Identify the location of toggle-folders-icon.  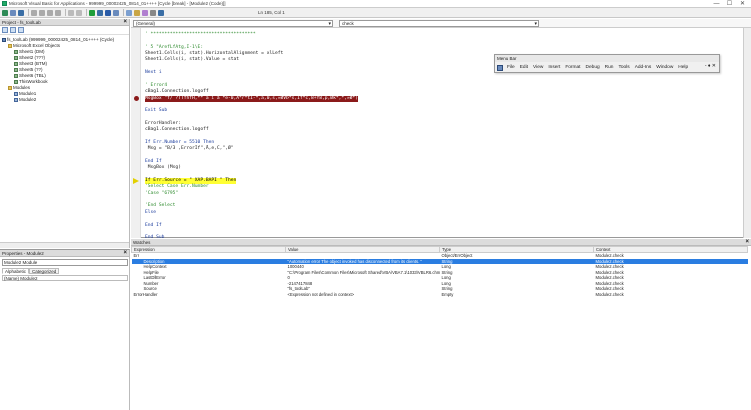
(21, 30).